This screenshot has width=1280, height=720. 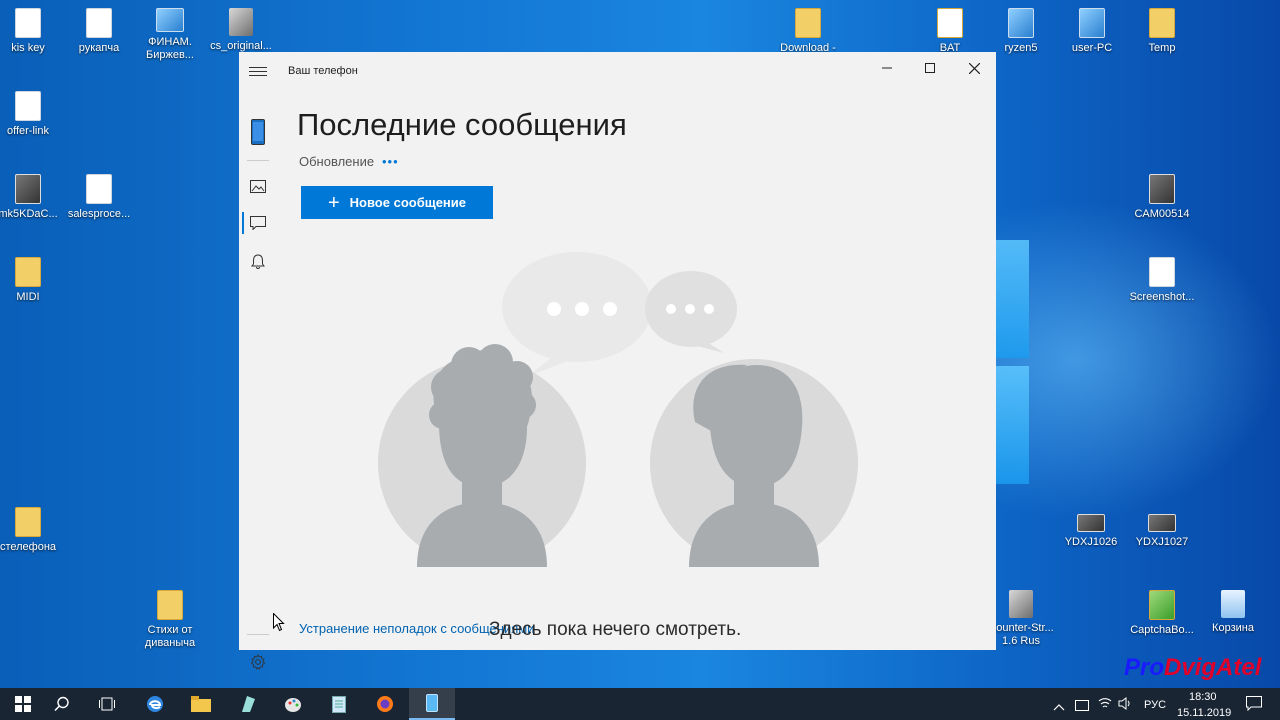 I want to click on tray-app-button, so click(x=1082, y=707).